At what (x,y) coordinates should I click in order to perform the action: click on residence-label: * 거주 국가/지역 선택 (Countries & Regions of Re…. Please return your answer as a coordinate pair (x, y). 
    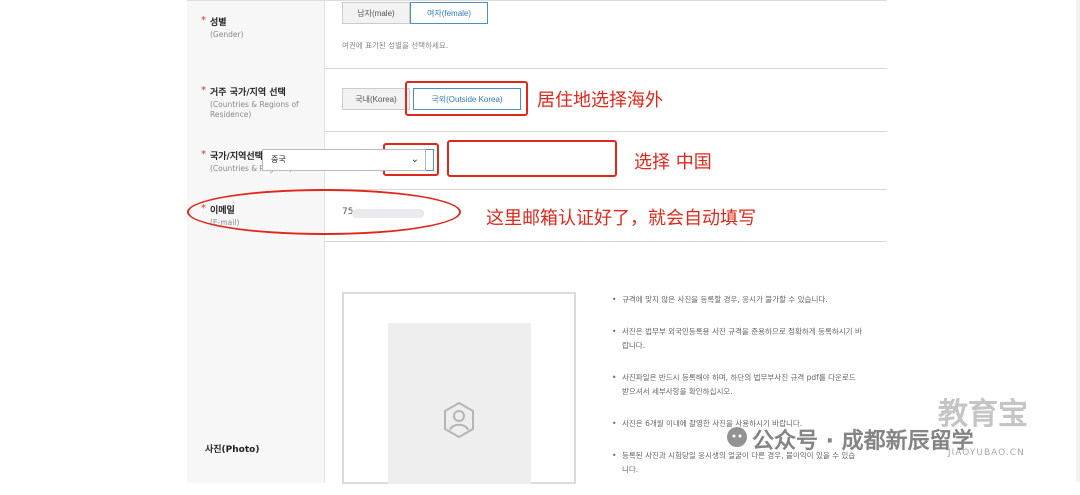
    Looking at the image, I should click on (250, 102).